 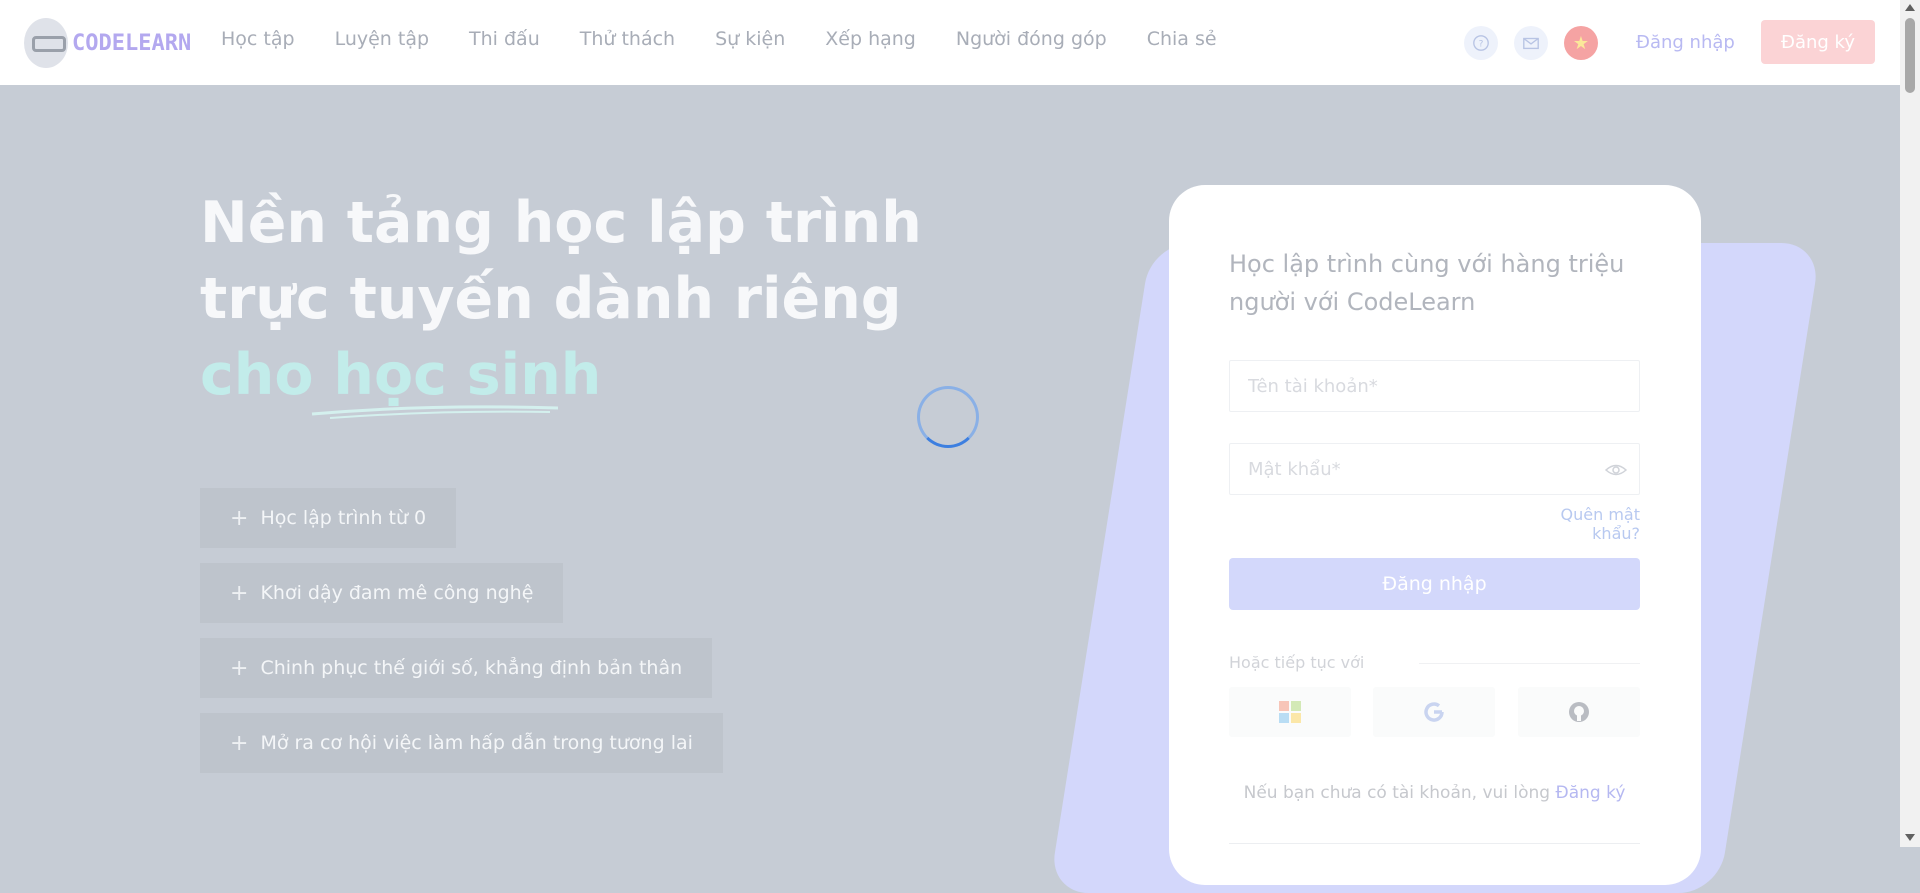 I want to click on flag-star: ★, so click(x=1581, y=43).